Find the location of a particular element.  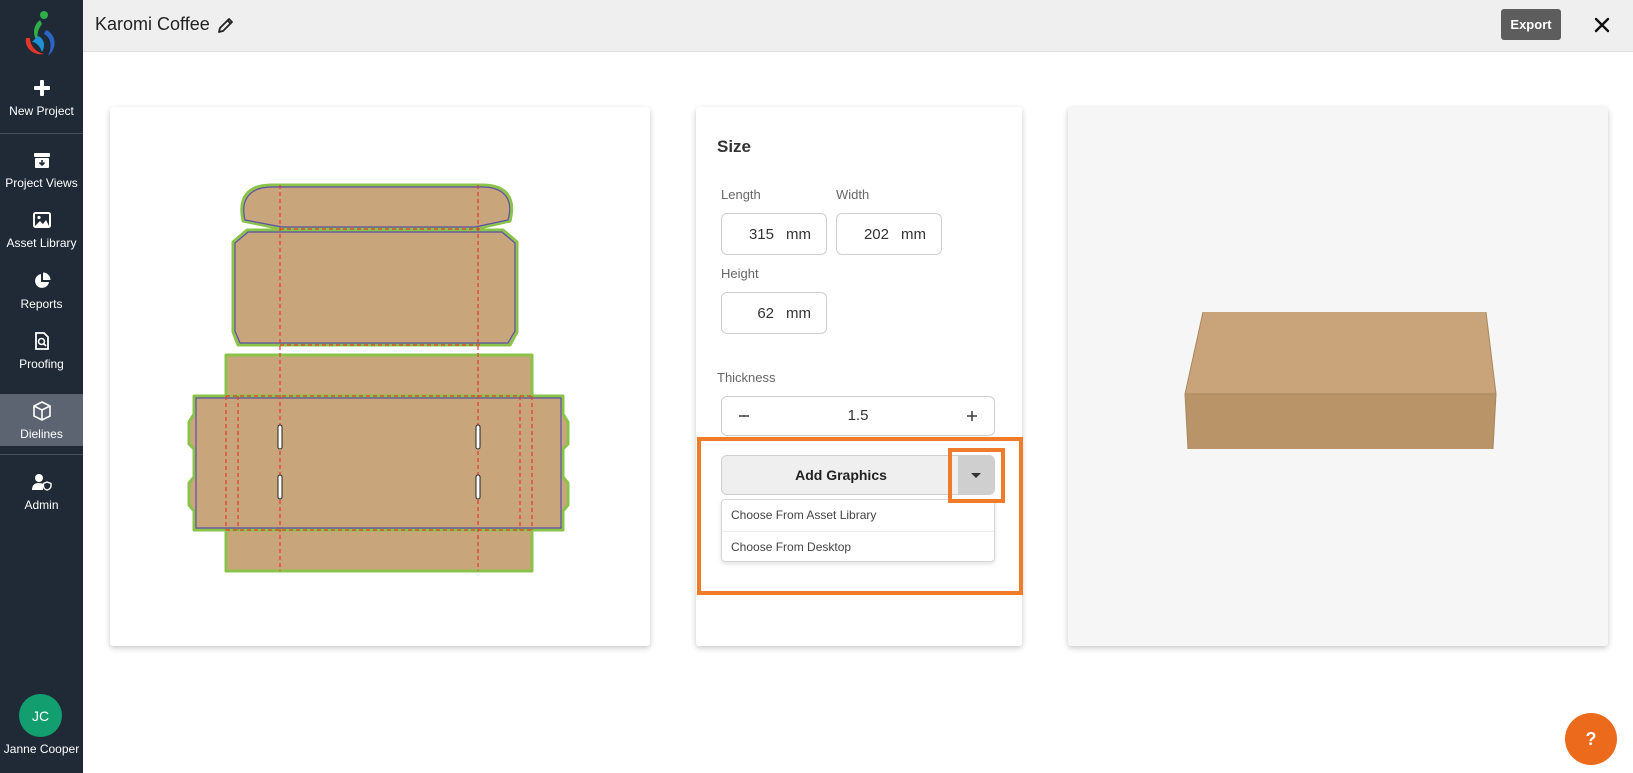

help-button: ? is located at coordinates (1591, 739).